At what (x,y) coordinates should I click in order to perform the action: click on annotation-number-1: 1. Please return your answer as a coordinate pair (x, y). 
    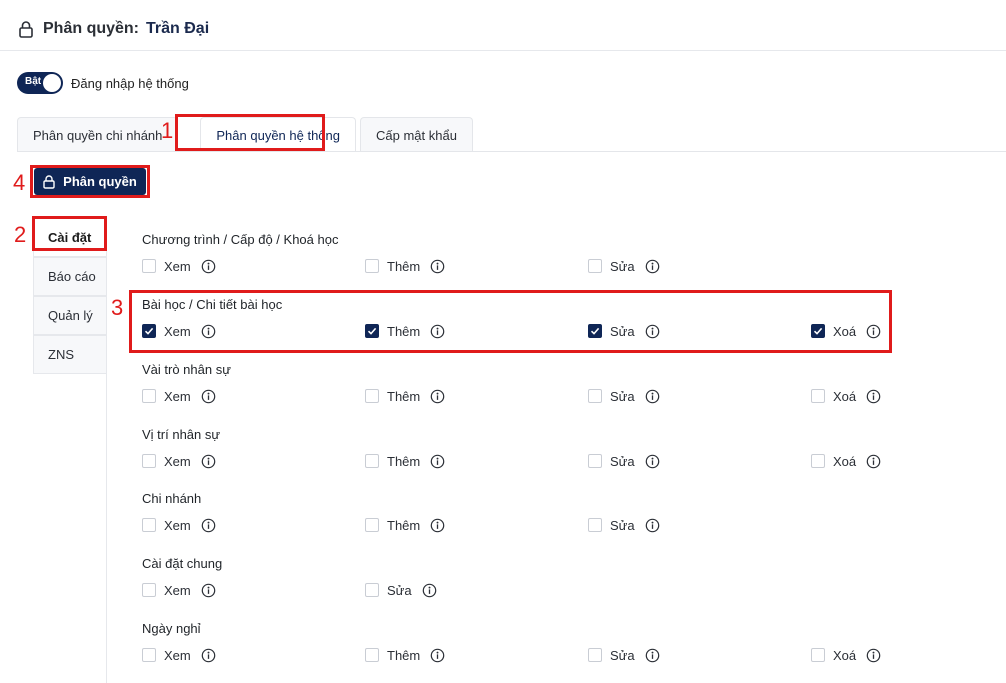
    Looking at the image, I should click on (167, 130).